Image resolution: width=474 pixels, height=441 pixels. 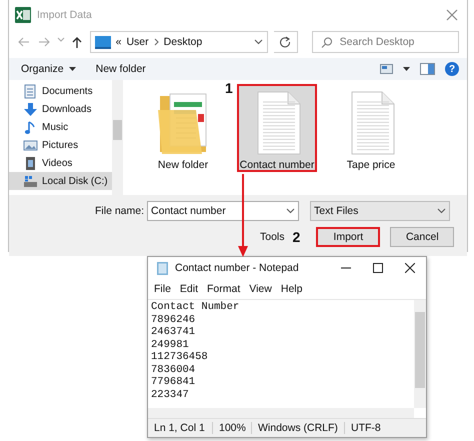 What do you see at coordinates (173, 382) in the screenshot?
I see `text-line: 7796841` at bounding box center [173, 382].